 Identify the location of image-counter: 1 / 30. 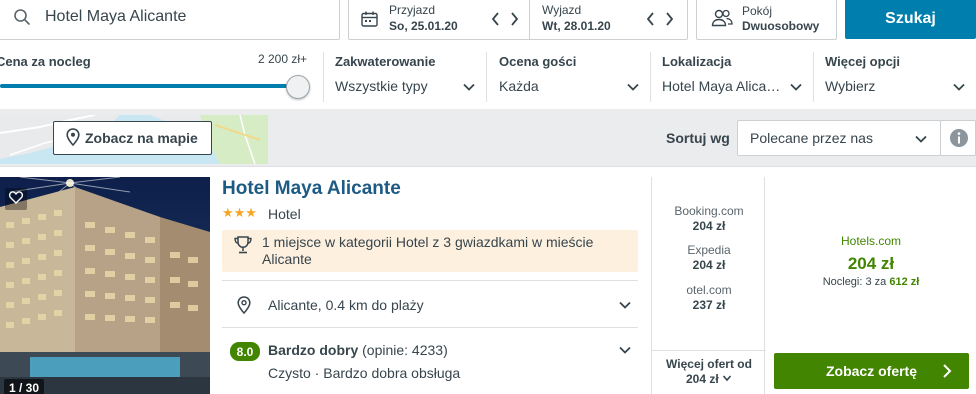
(24, 386).